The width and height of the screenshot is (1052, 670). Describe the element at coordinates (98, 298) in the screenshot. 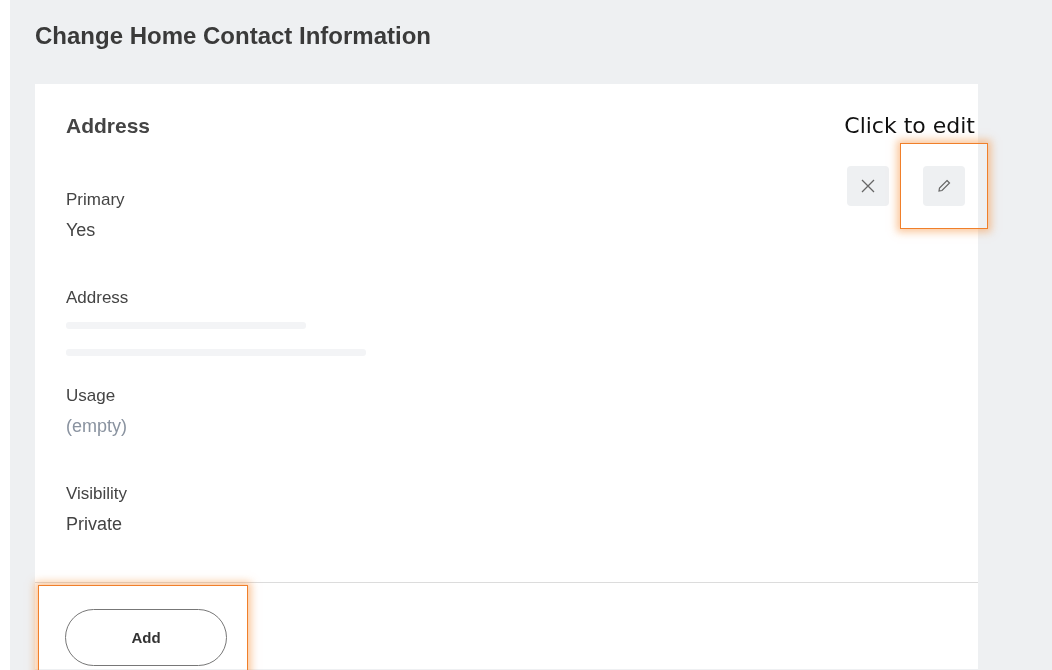

I see `field-label: Address` at that location.